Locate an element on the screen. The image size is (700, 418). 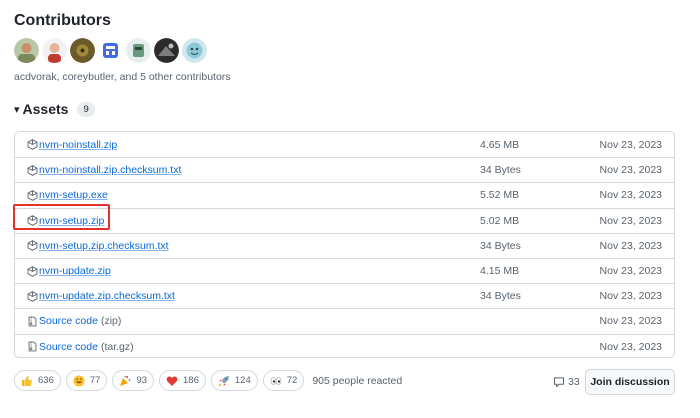
list-item: nvm-update.zip 4.15 MB Nov 23, 2023 is located at coordinates (344, 270).